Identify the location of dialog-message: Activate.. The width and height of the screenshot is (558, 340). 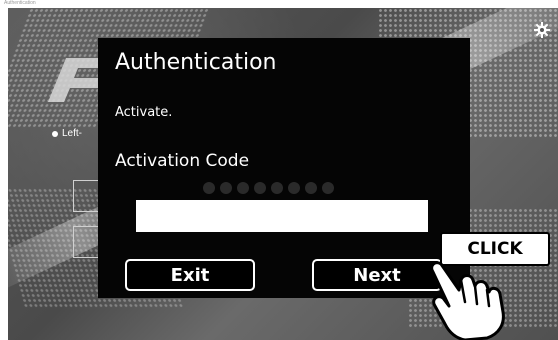
(144, 112).